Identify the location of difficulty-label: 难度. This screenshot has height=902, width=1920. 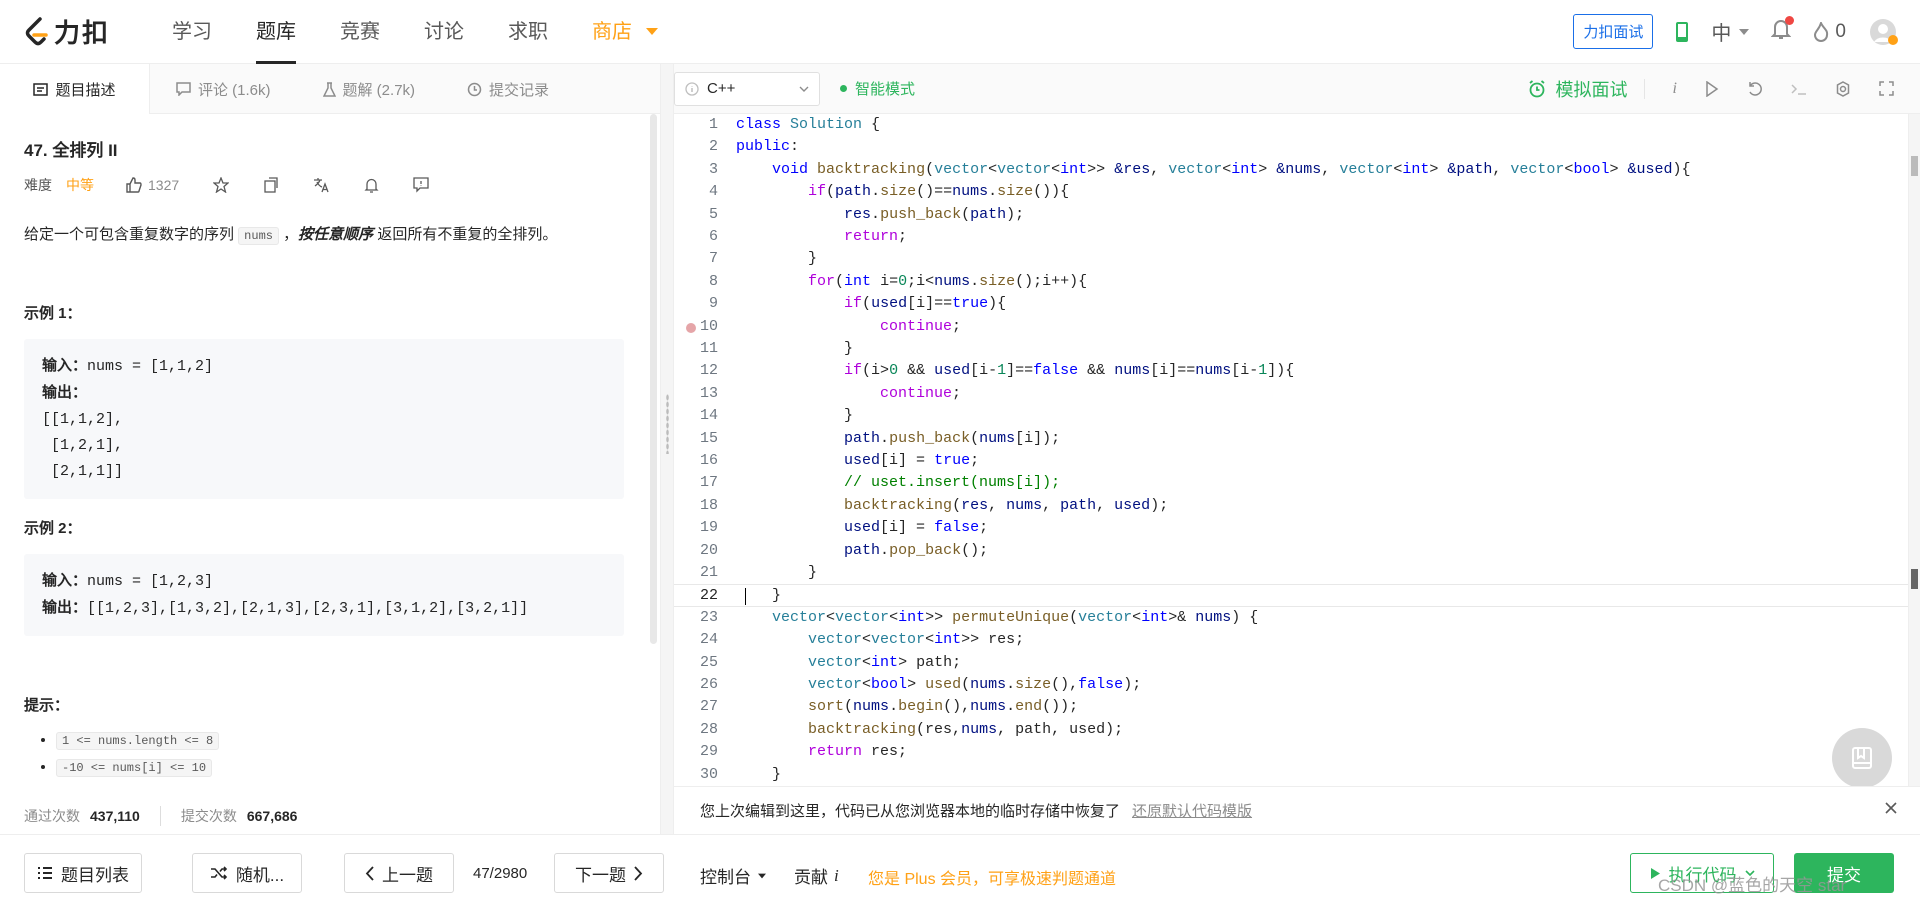
(38, 185).